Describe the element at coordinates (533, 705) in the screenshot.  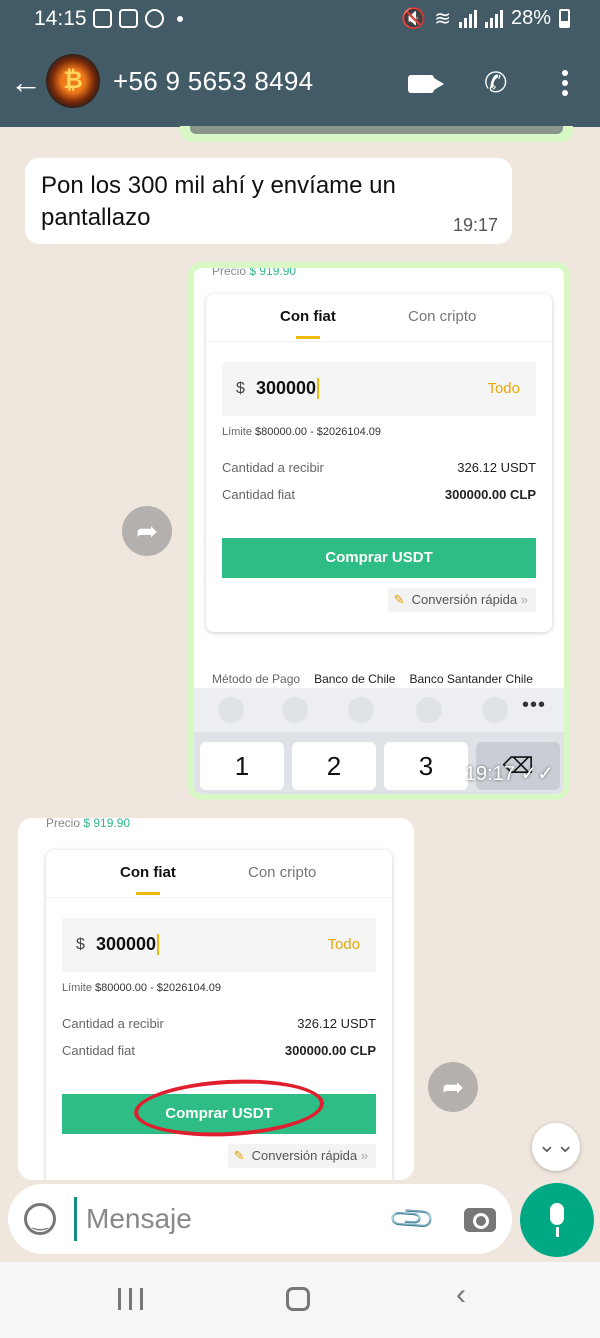
I see `more-key-icon: •••` at that location.